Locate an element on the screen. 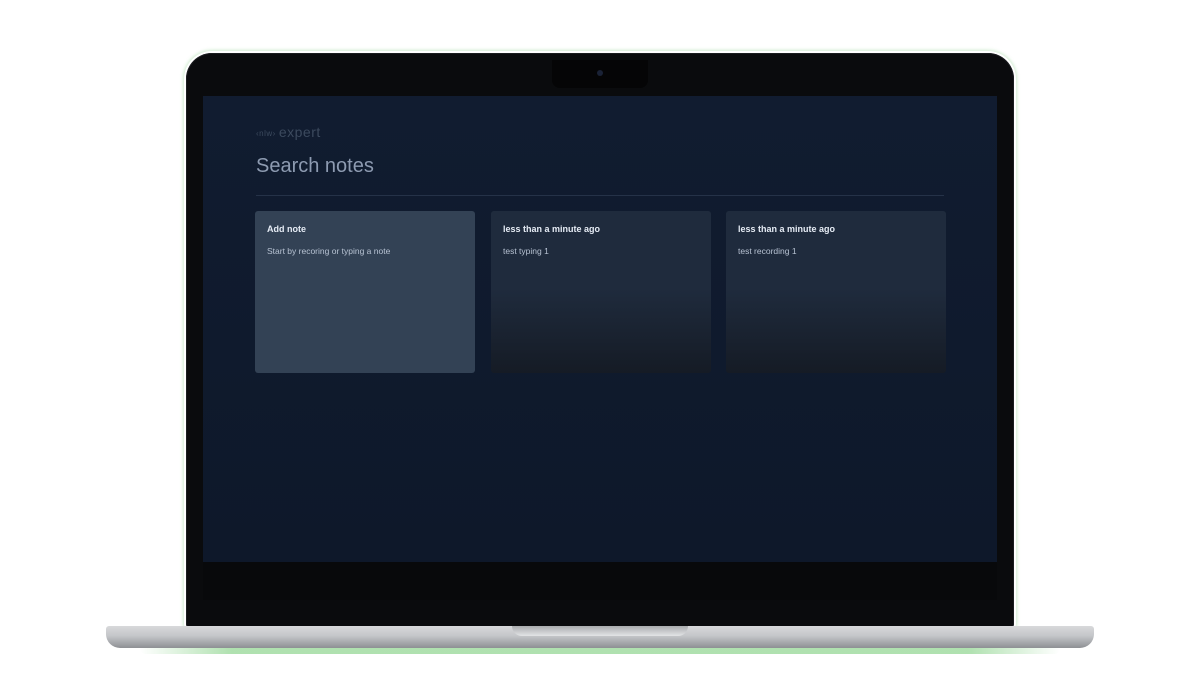 This screenshot has width=1200, height=674. lid-opening-notch is located at coordinates (600, 631).